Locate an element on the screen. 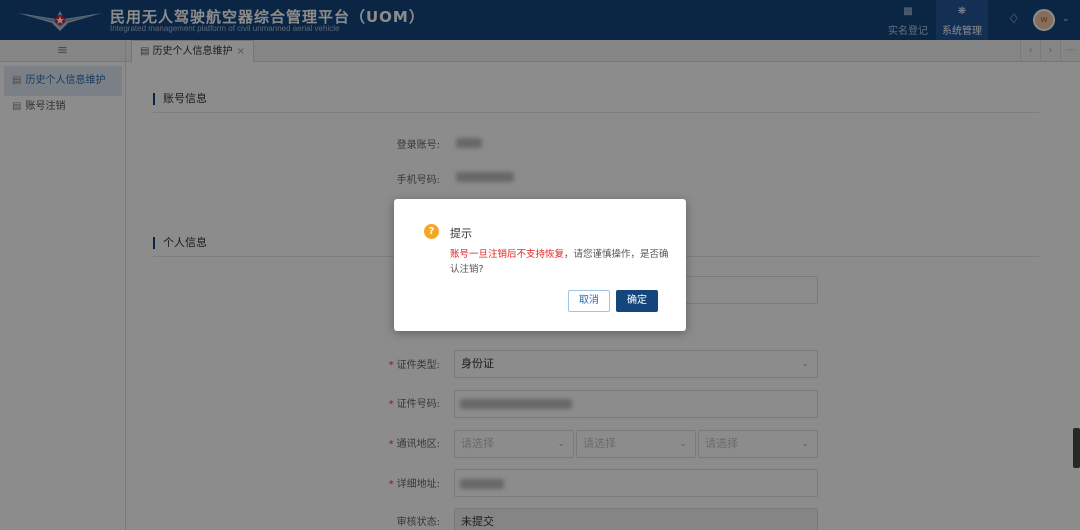 The width and height of the screenshot is (1080, 530). confirm-button: 确定 is located at coordinates (637, 301).